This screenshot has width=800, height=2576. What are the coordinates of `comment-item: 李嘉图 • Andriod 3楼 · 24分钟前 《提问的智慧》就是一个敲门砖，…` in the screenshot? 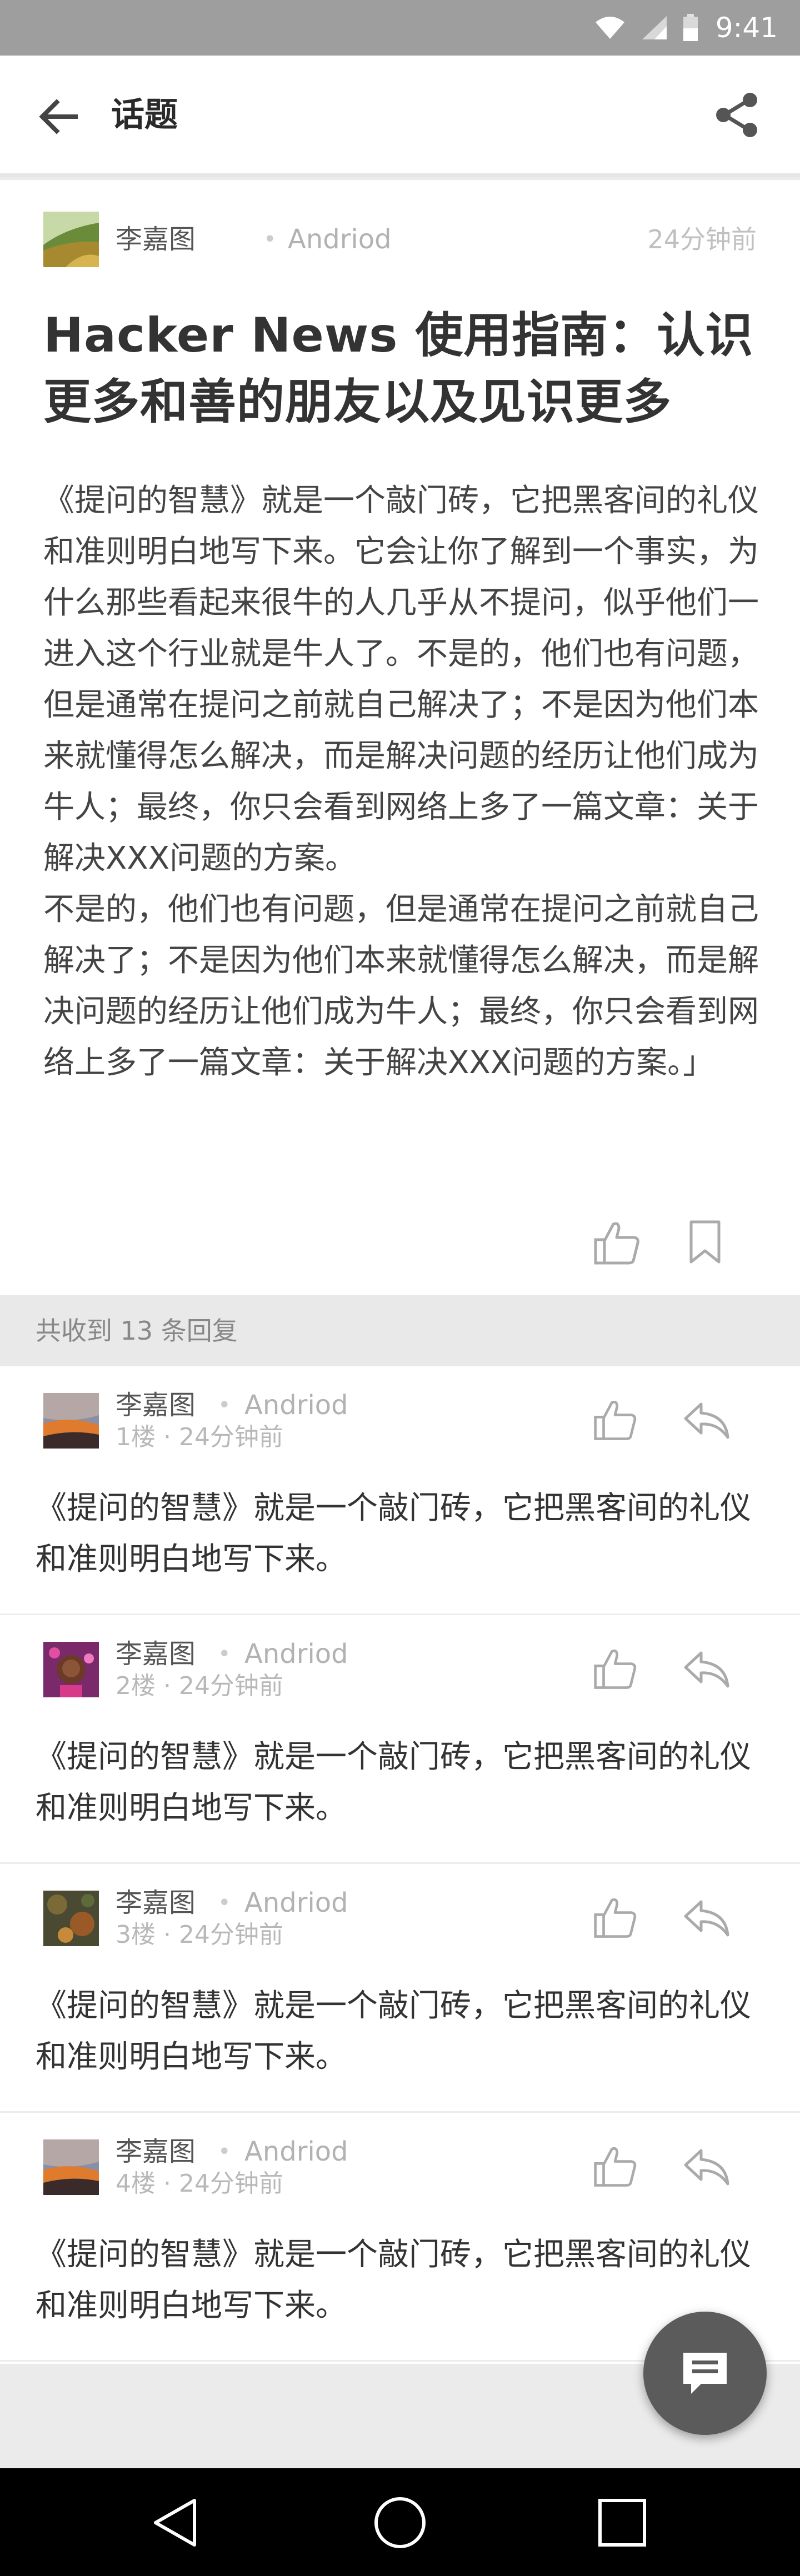 It's located at (400, 1989).